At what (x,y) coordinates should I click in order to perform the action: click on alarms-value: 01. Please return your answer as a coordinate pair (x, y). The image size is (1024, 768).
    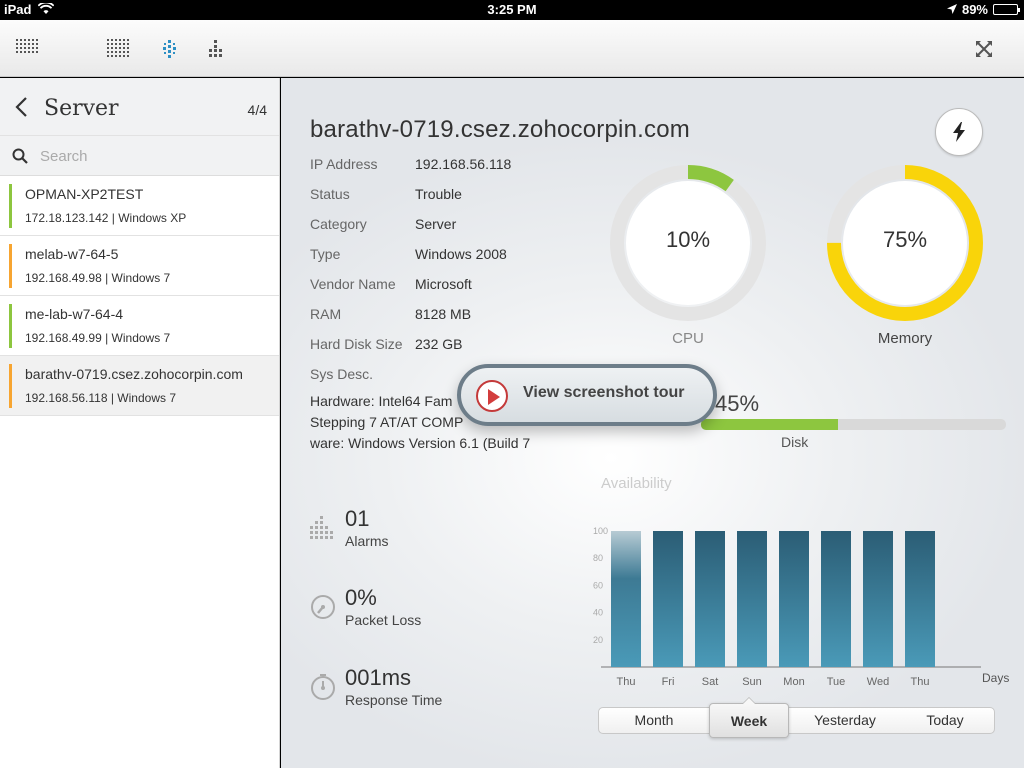
    Looking at the image, I should click on (357, 518).